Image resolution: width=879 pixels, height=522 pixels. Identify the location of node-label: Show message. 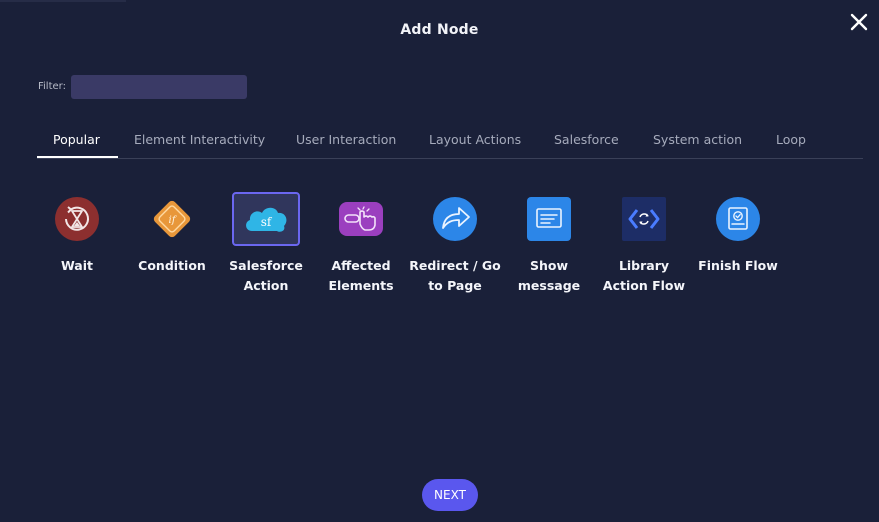
(549, 275).